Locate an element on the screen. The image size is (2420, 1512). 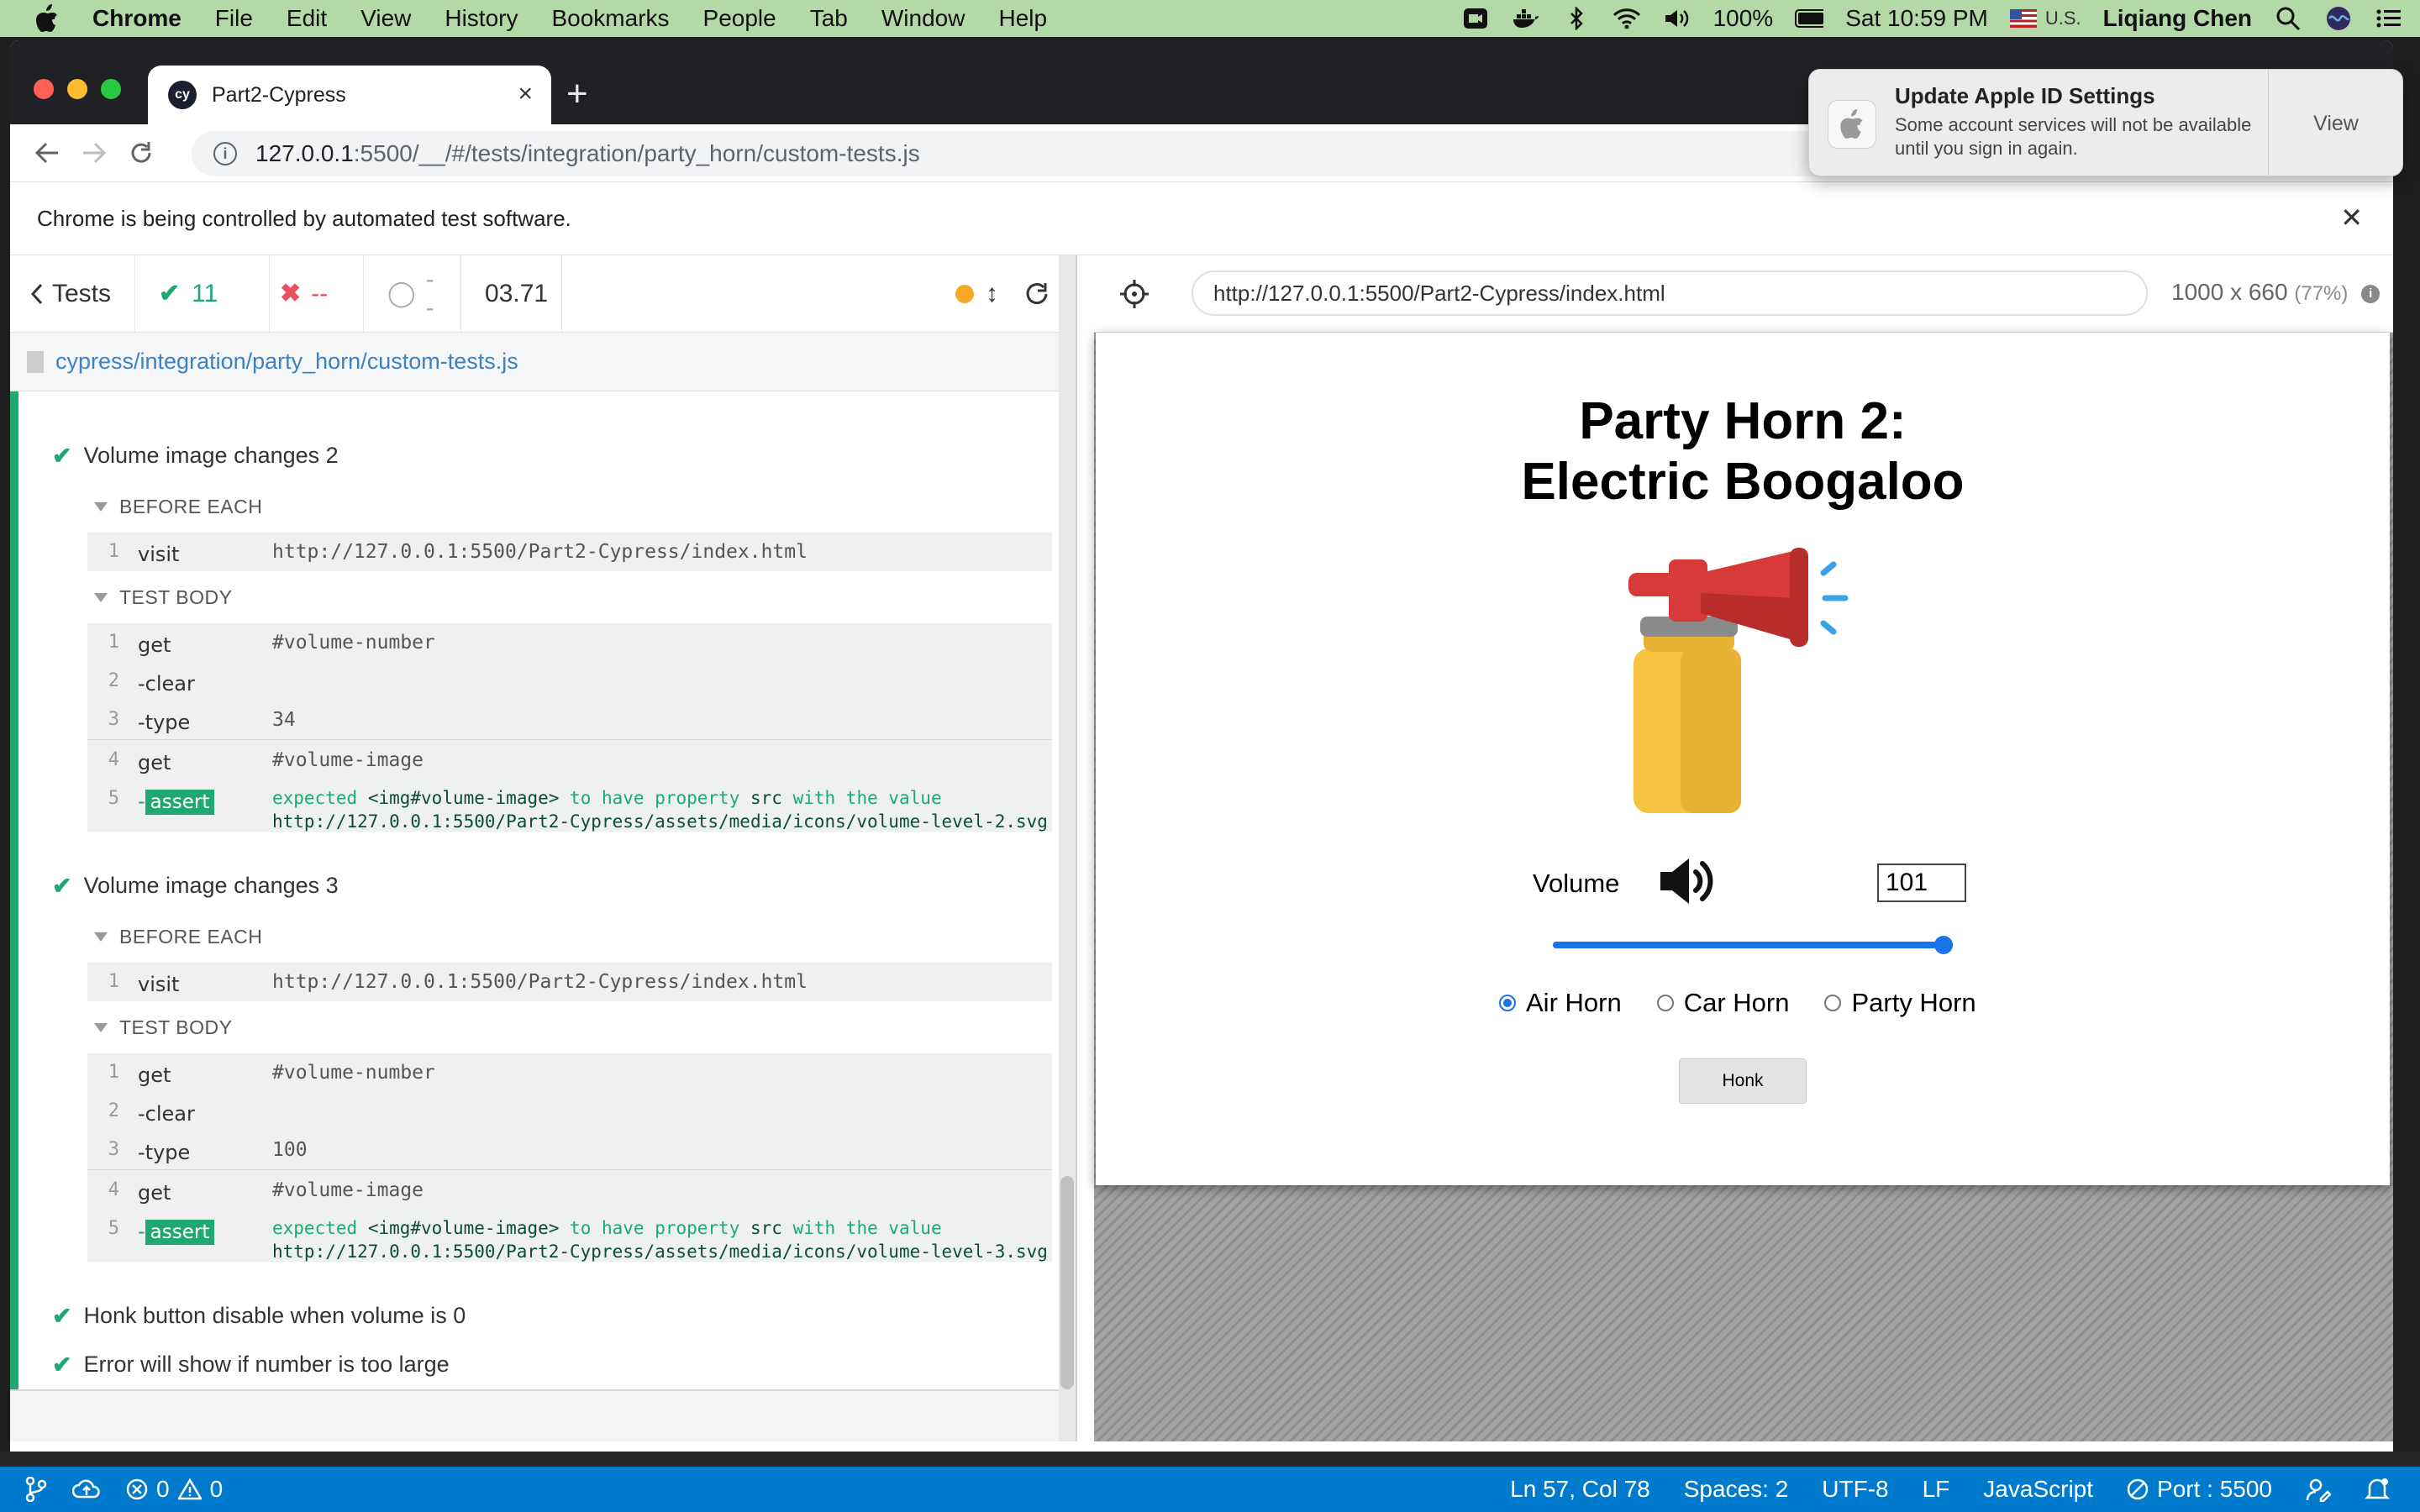
pending-count: ◯ -- is located at coordinates (413, 294).